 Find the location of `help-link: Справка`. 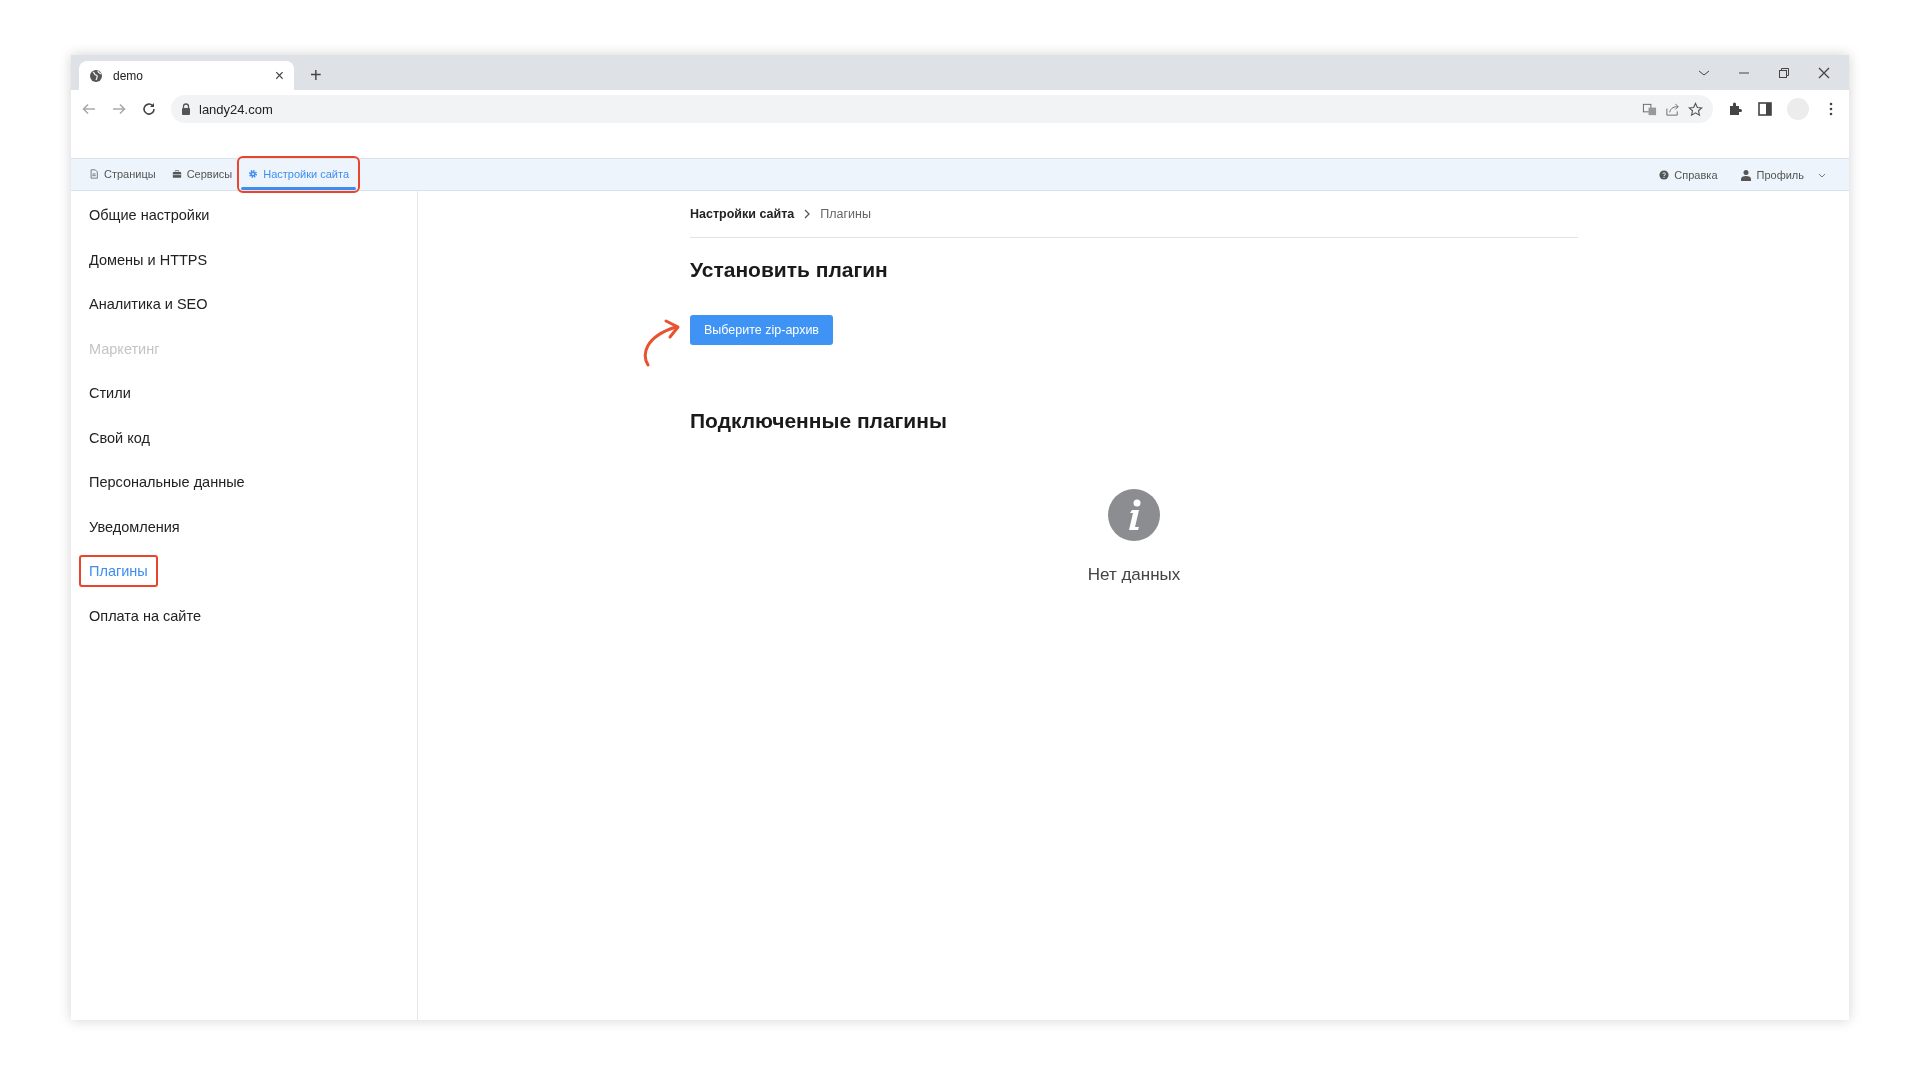

help-link: Справка is located at coordinates (1688, 174).